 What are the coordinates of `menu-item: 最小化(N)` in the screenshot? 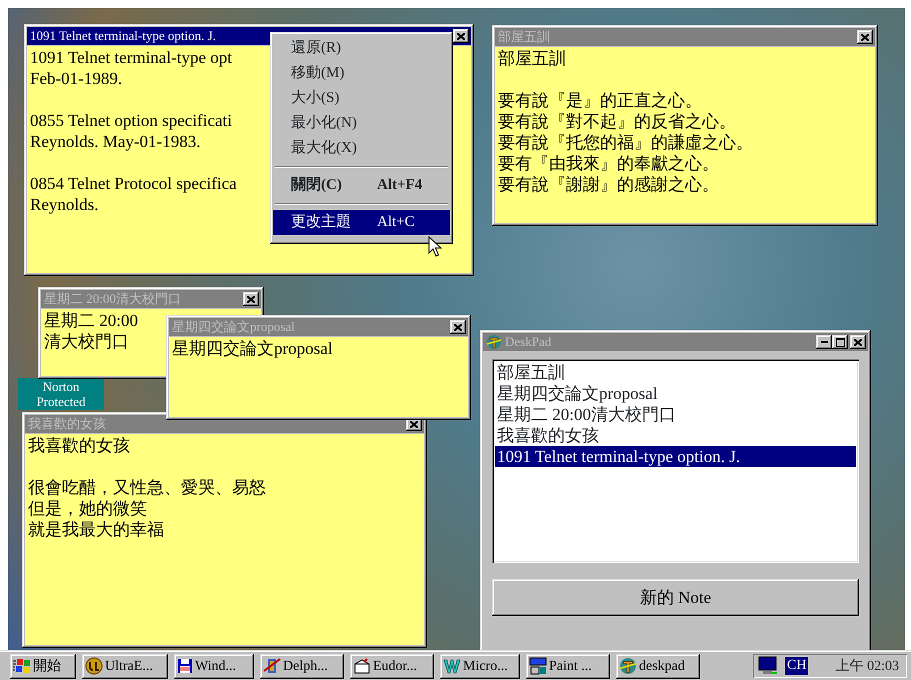 It's located at (361, 123).